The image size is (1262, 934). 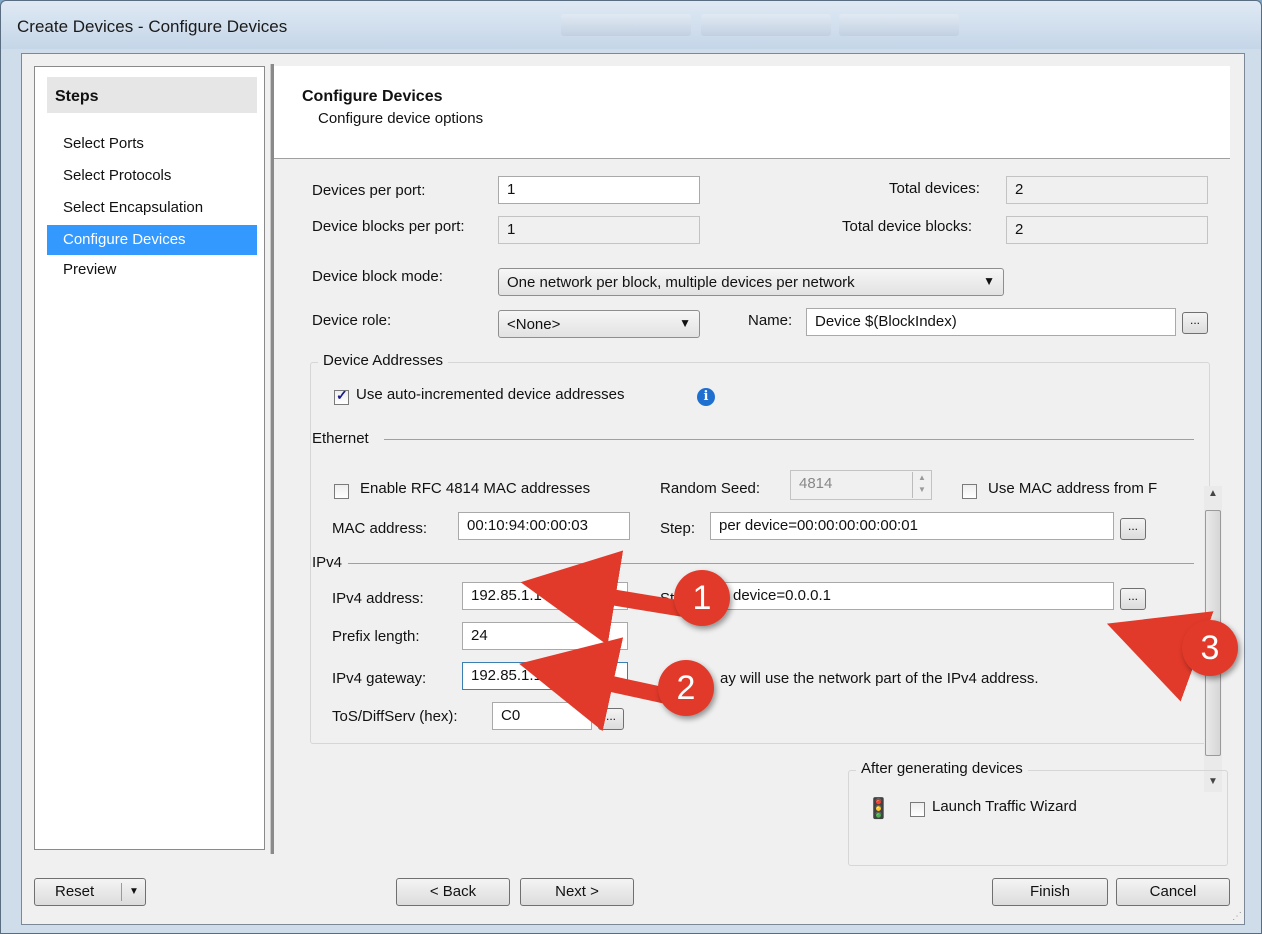 What do you see at coordinates (702, 598) in the screenshot?
I see `annotation-marker-1: 1` at bounding box center [702, 598].